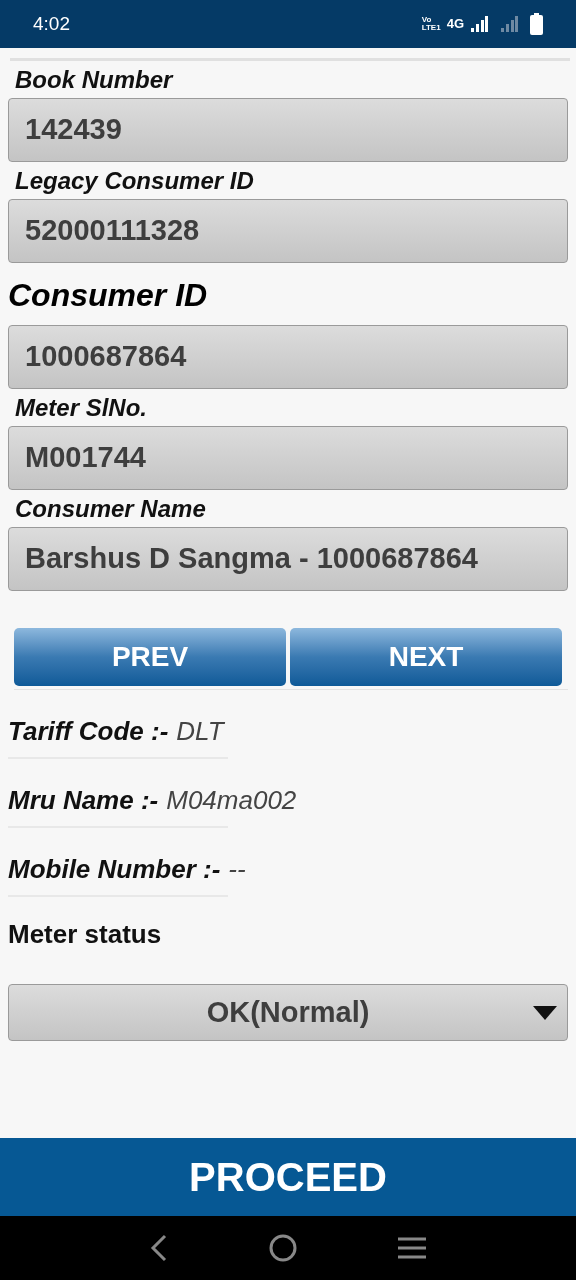 Image resolution: width=576 pixels, height=1280 pixels. I want to click on status-time: 4:02, so click(51, 23).